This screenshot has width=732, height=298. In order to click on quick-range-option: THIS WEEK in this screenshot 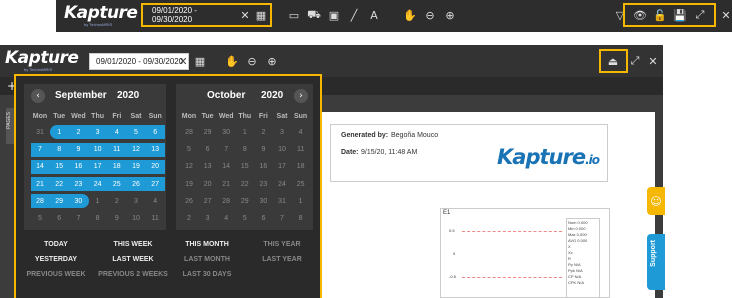, I will do `click(133, 244)`.